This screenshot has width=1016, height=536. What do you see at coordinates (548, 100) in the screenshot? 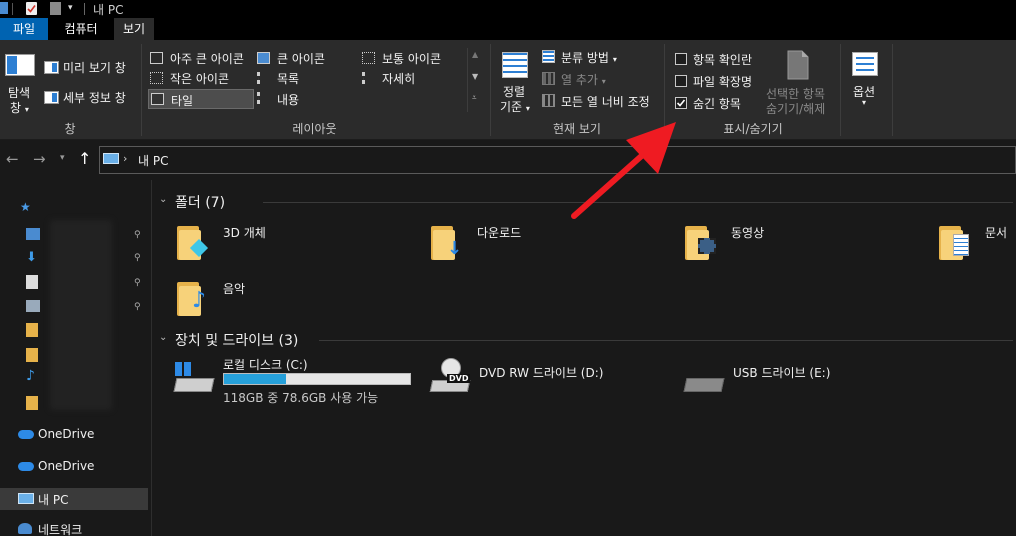
I see `size-columns-icon` at bounding box center [548, 100].